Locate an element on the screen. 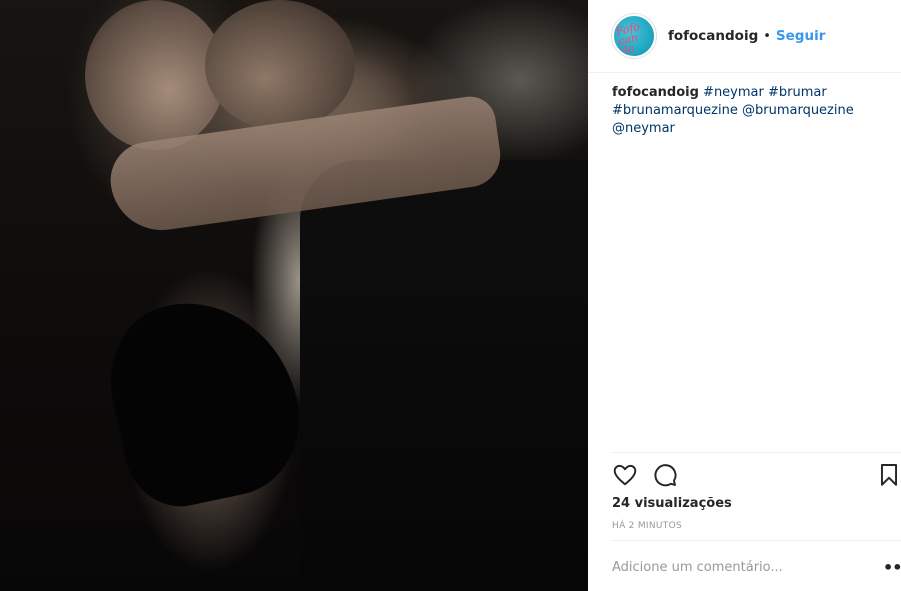  actions-divider is located at coordinates (756, 452).